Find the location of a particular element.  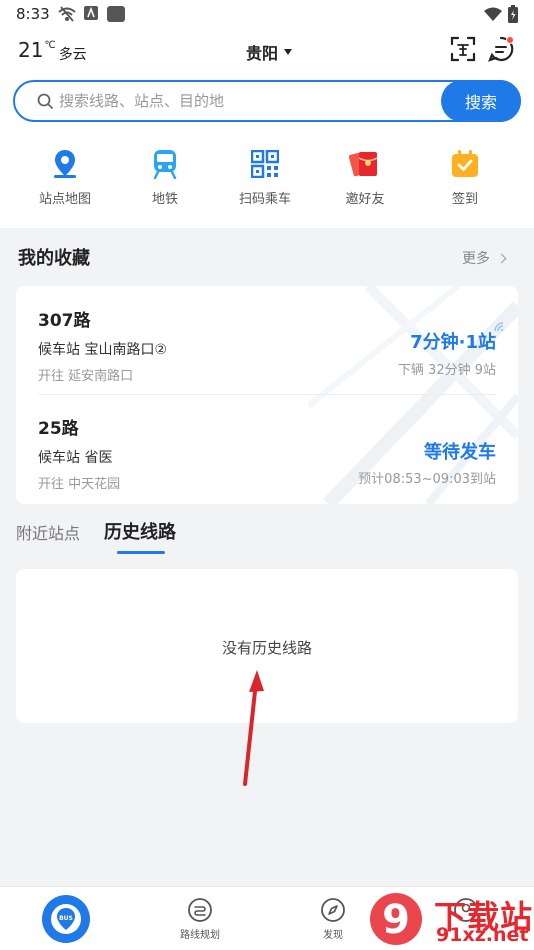

empty-state-message: 没有历史线路 is located at coordinates (266, 648).